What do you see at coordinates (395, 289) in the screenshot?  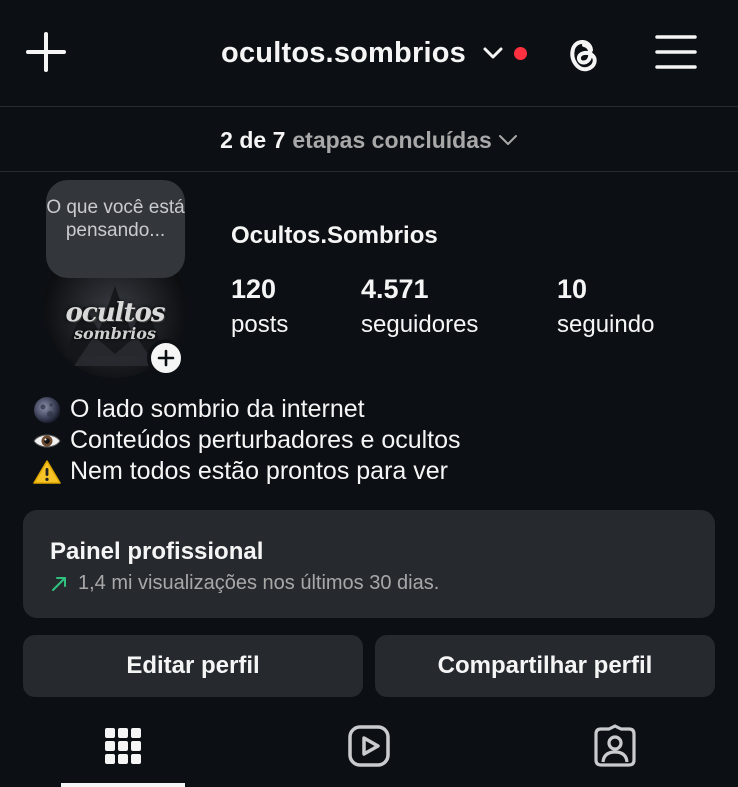 I see `stat-value: 4.571` at bounding box center [395, 289].